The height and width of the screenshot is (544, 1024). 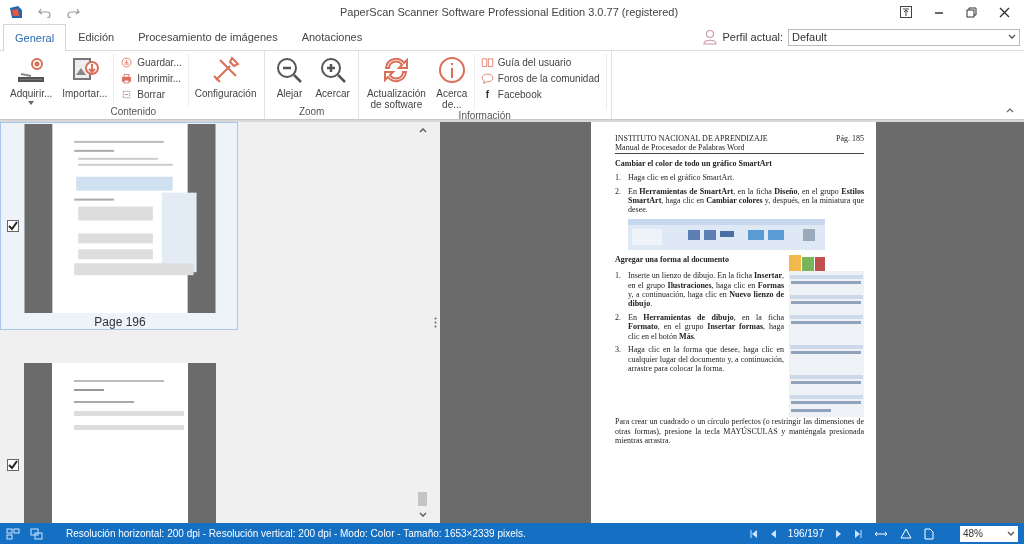 What do you see at coordinates (133, 111) in the screenshot?
I see `group-label: Contenido` at bounding box center [133, 111].